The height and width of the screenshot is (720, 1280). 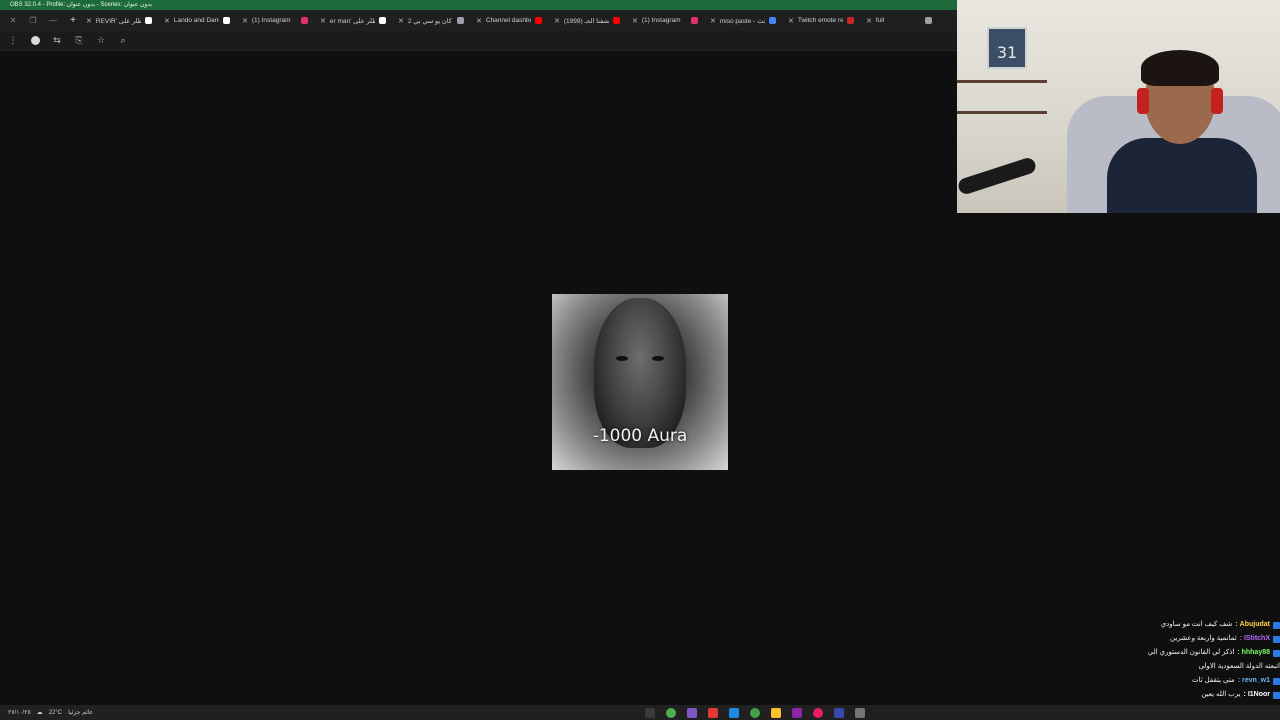 I want to click on share-icon: ⎘, so click(x=79, y=41).